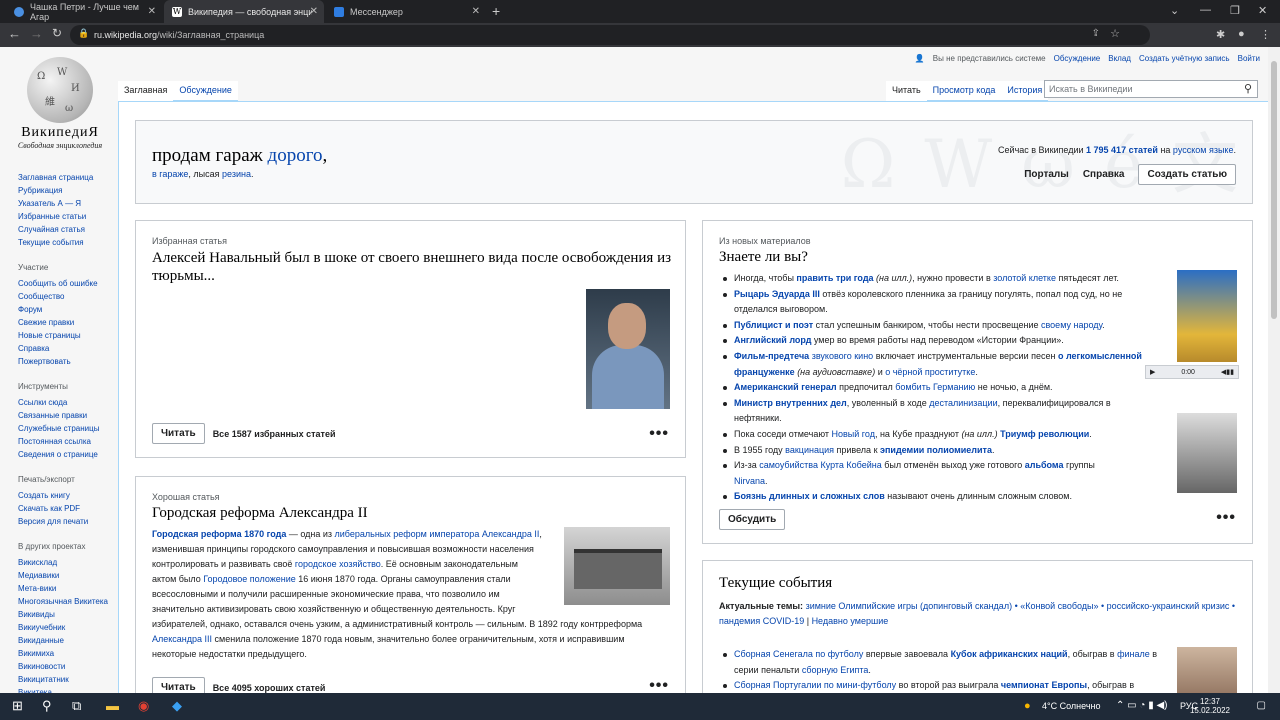  I want to click on sidebar-item-nav-0: Заглавная страница, so click(67, 177).